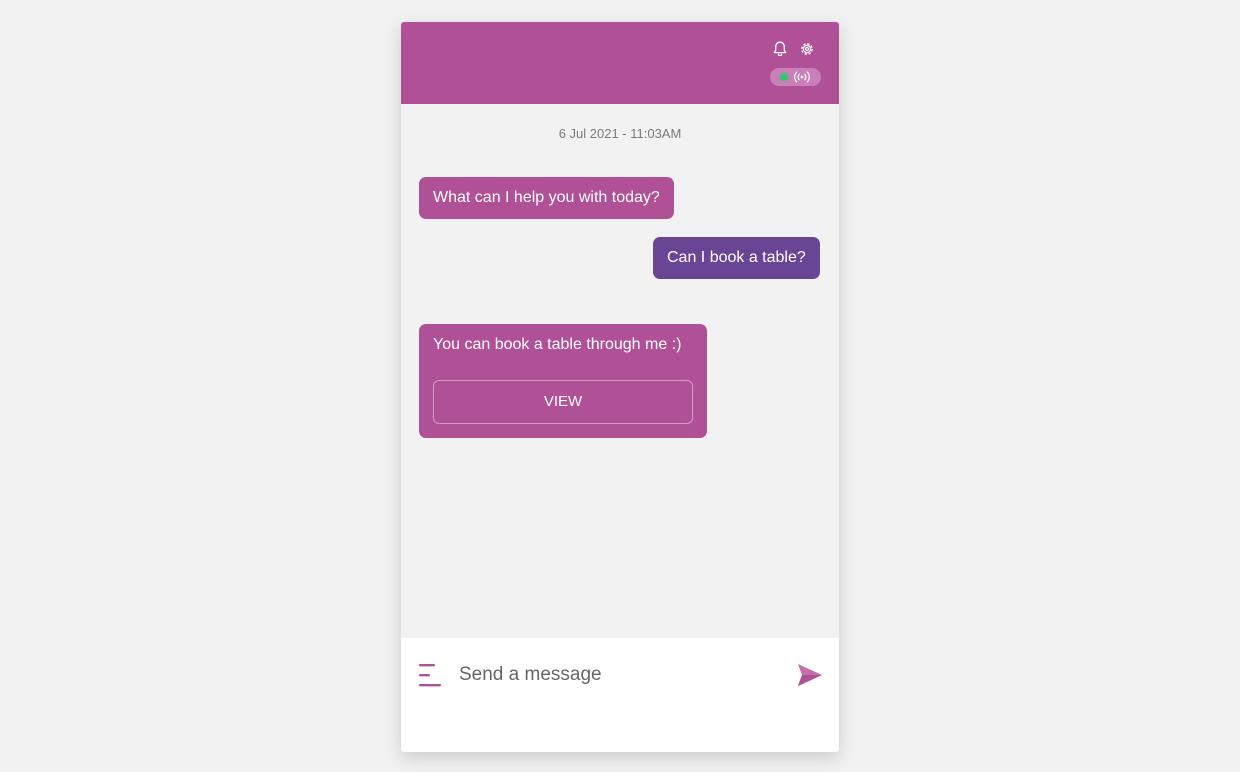  What do you see at coordinates (557, 344) in the screenshot?
I see `bot-message-text: You can book a table through me :)` at bounding box center [557, 344].